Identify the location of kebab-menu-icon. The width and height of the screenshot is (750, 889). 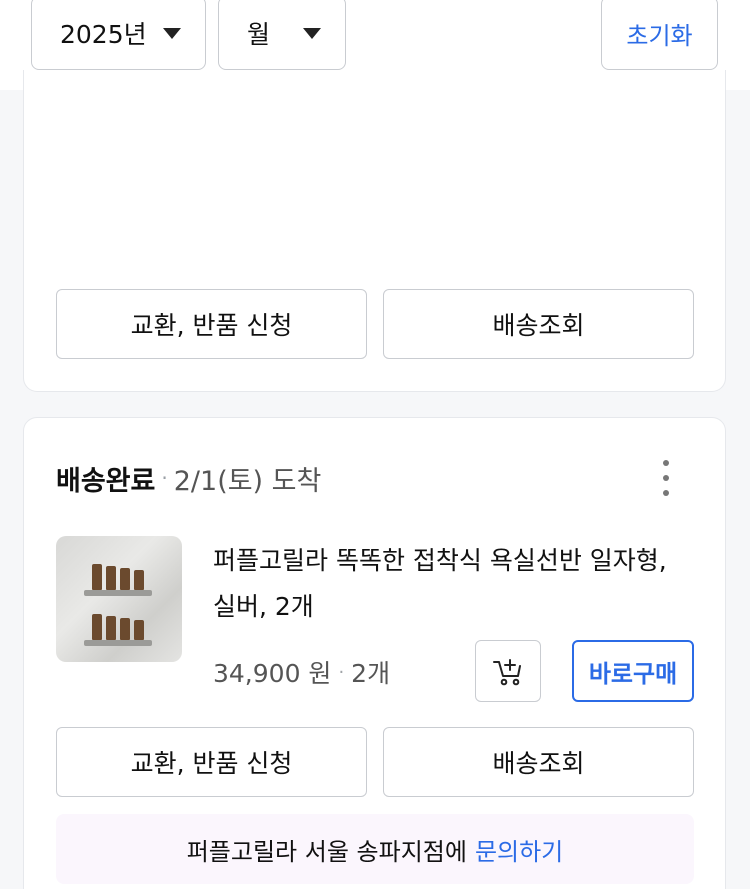
(666, 478).